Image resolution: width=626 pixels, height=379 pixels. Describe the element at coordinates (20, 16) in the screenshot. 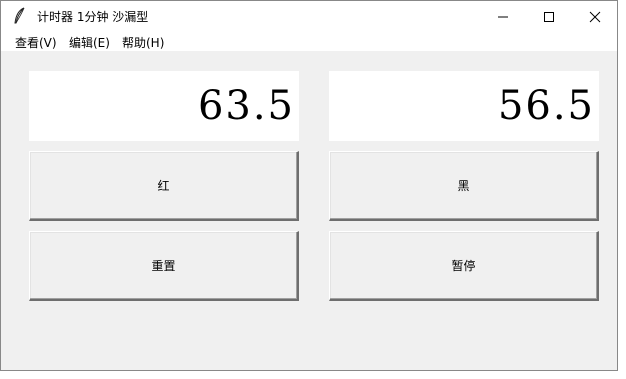

I see `feather-icon` at that location.